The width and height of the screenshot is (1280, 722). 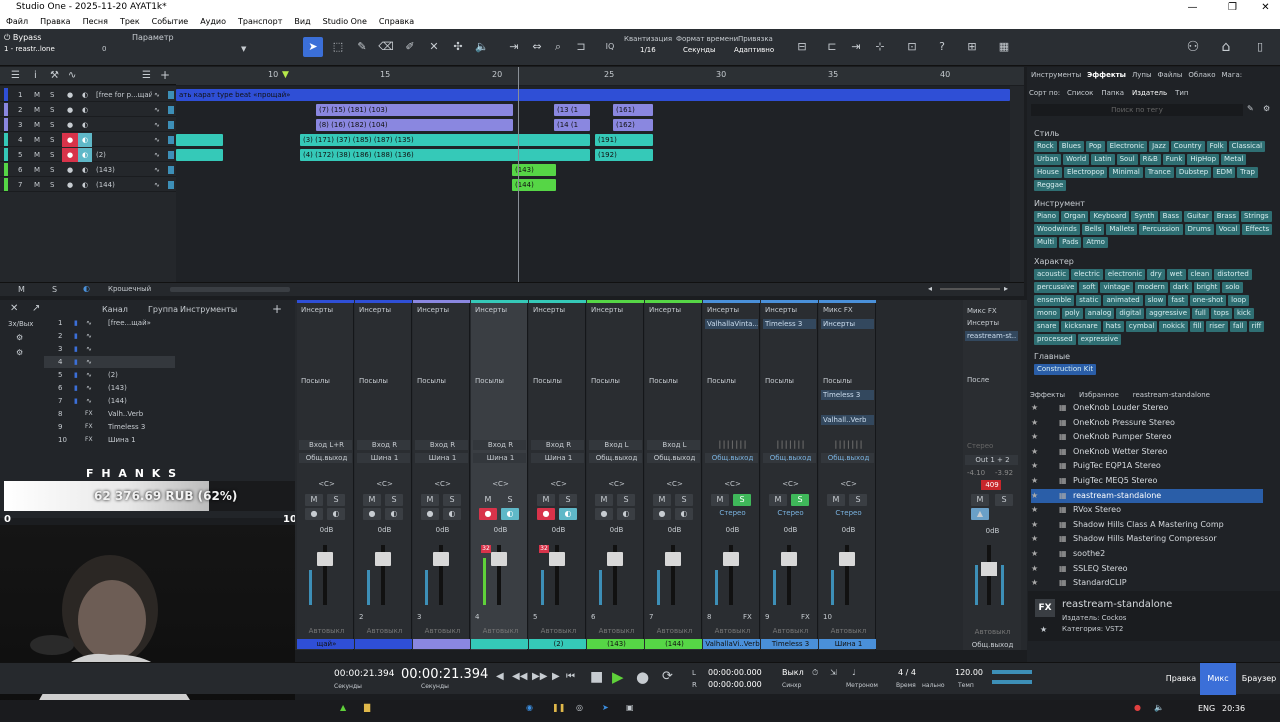 What do you see at coordinates (1243, 313) in the screenshot?
I see `tag-chip: kick` at bounding box center [1243, 313].